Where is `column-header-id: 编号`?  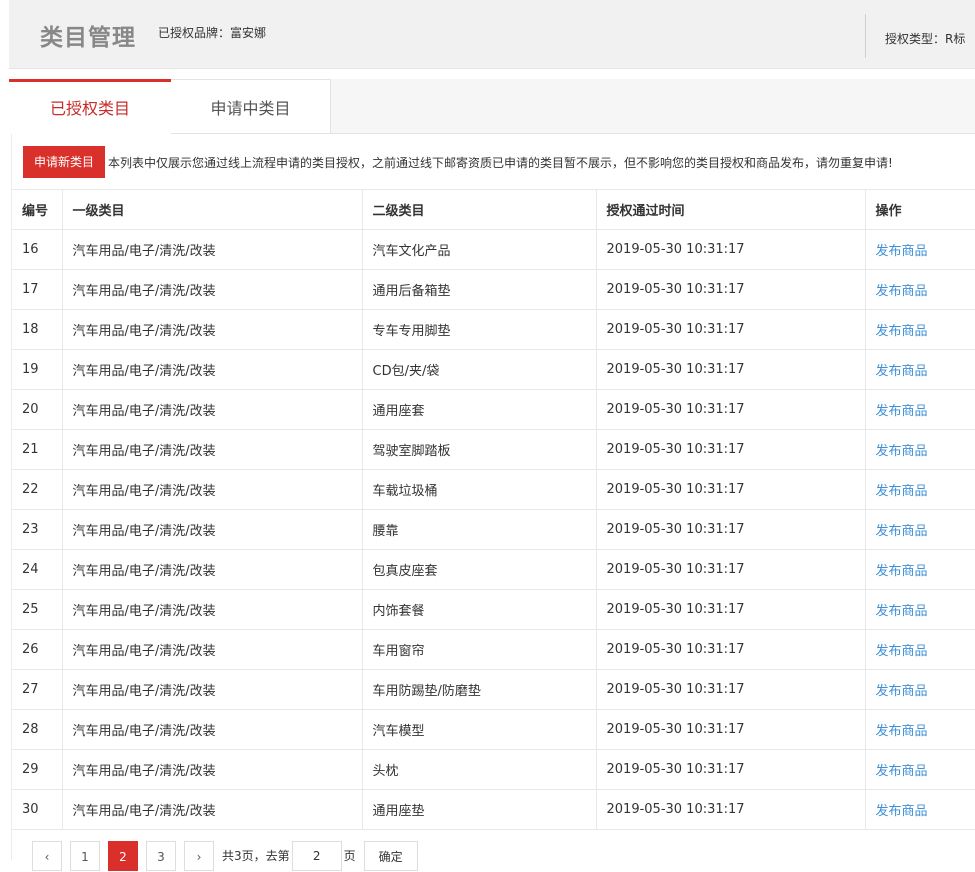 column-header-id: 编号 is located at coordinates (37, 209).